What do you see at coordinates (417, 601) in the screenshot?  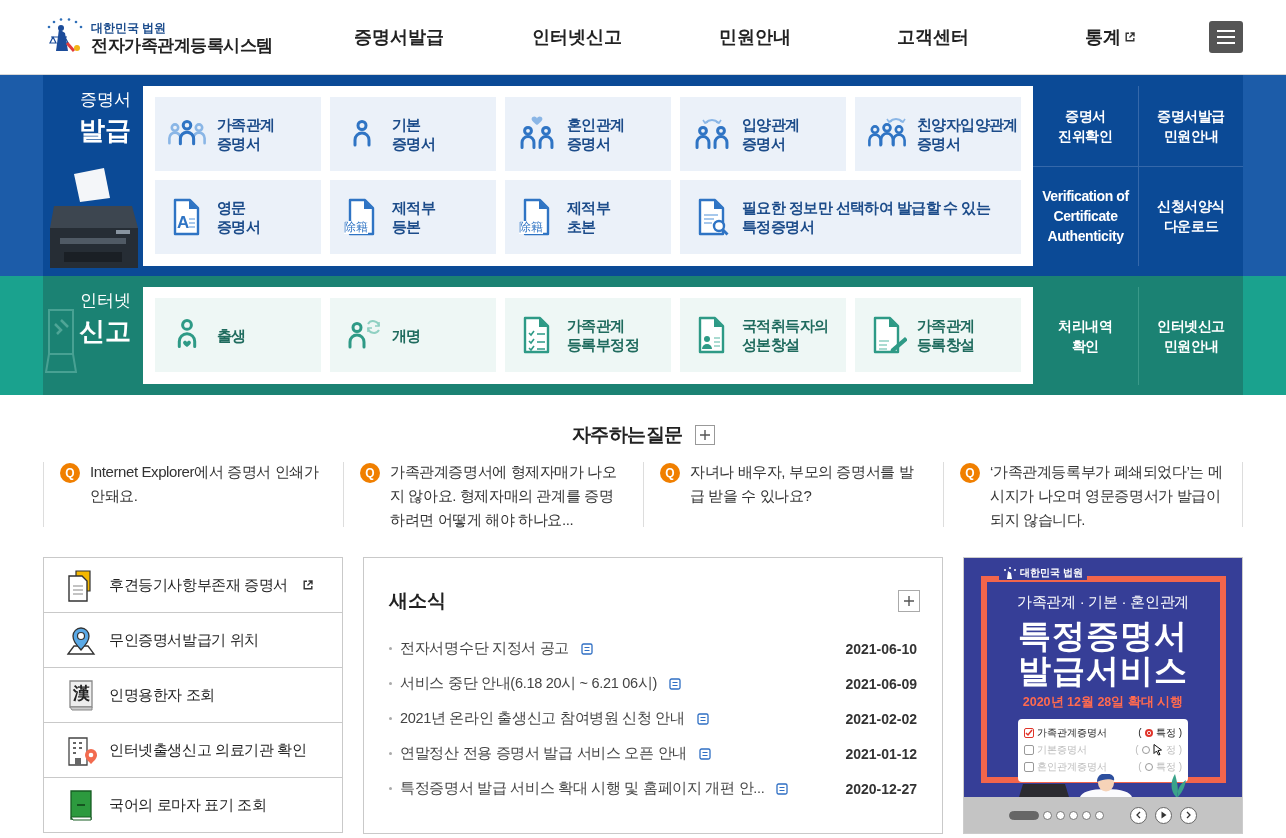 I see `section-heading: 새소식` at bounding box center [417, 601].